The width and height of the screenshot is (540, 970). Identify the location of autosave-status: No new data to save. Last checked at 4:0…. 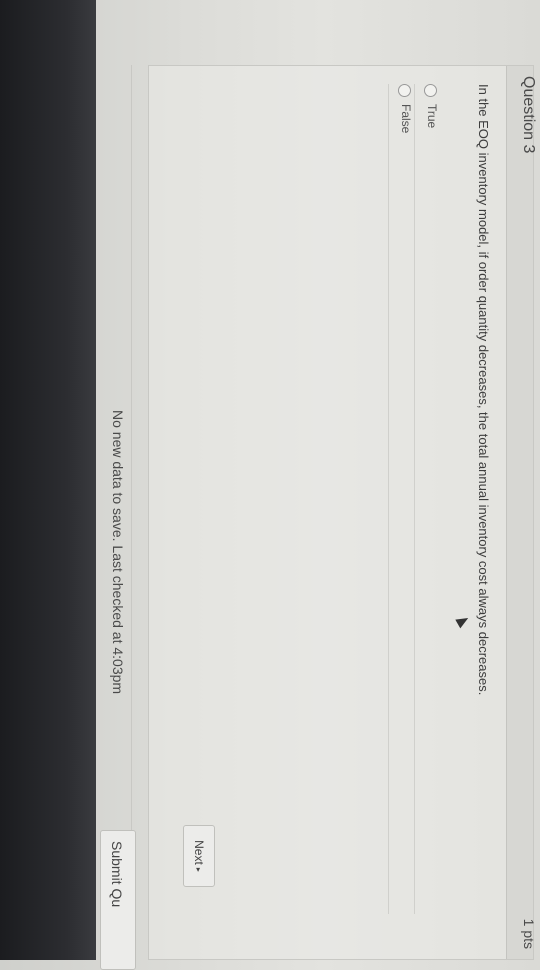
(118, 552).